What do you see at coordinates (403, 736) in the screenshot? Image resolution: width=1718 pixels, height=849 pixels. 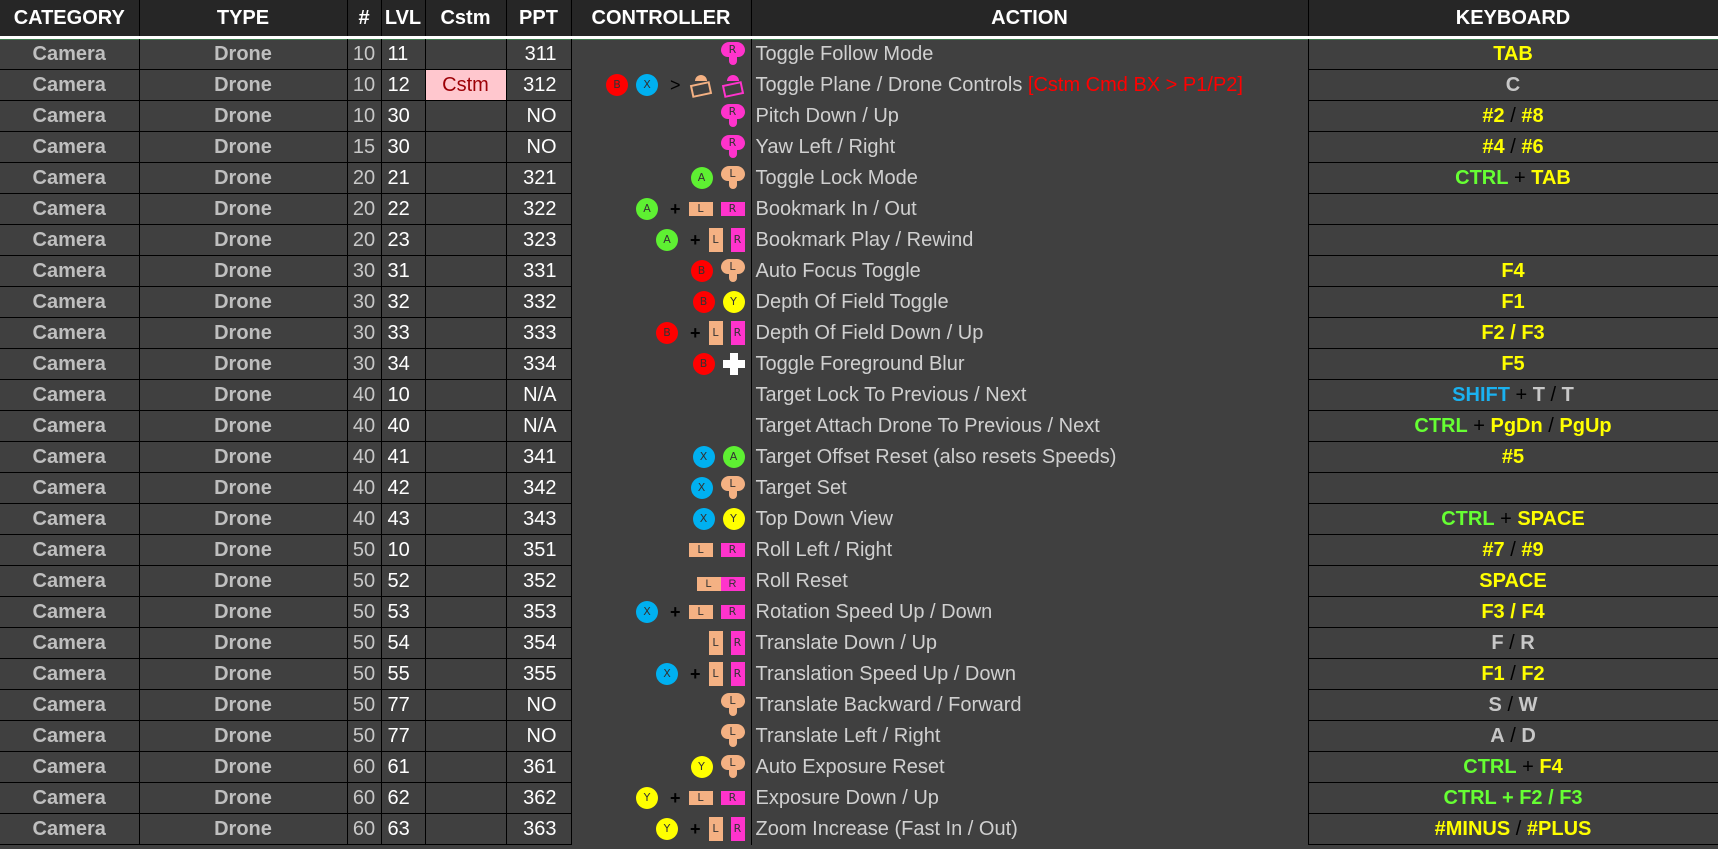 I see `lvl-cell: 77` at bounding box center [403, 736].